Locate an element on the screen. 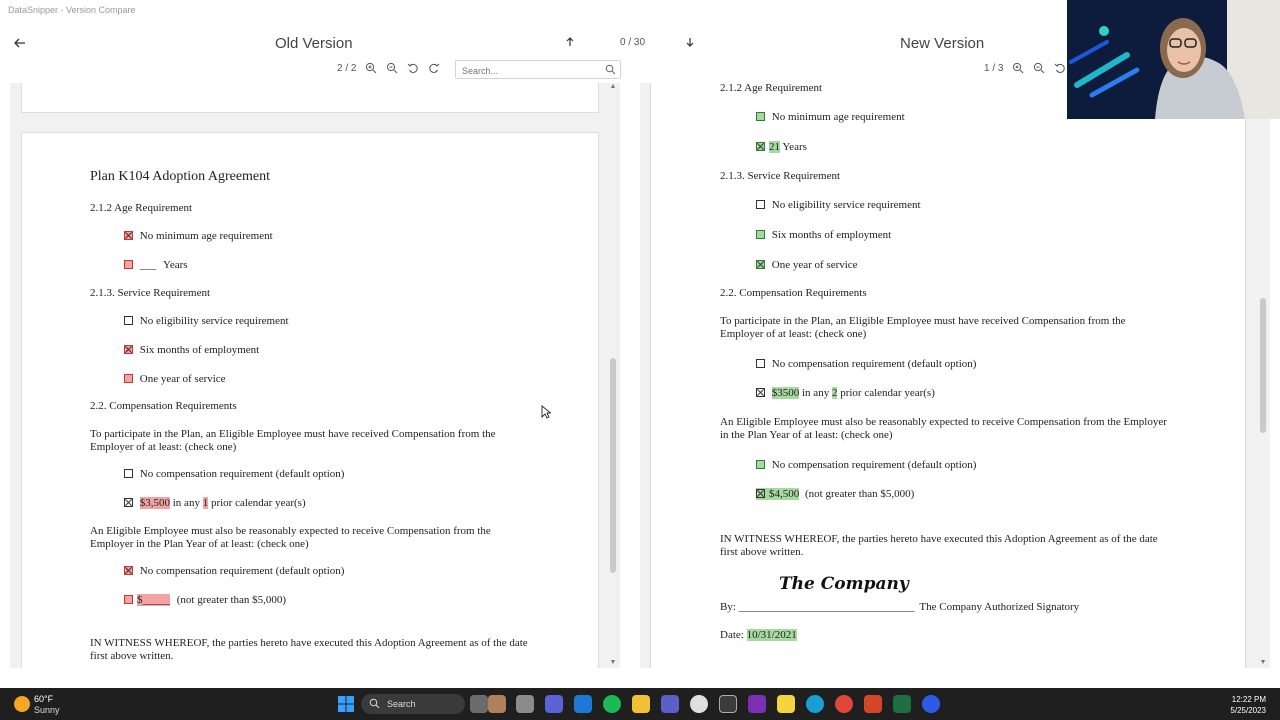 The width and height of the screenshot is (1280, 720). windows-taskbar: 60°F Sunny Search 12:22 PM 5/25/2023 is located at coordinates (640, 704).